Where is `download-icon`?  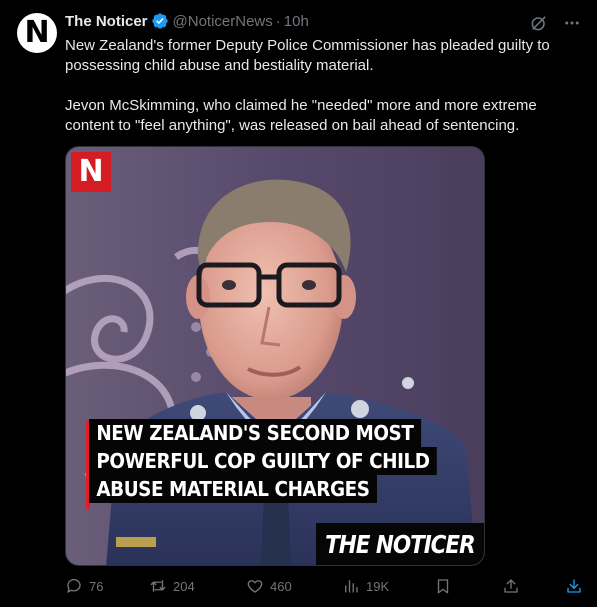 download-icon is located at coordinates (574, 586).